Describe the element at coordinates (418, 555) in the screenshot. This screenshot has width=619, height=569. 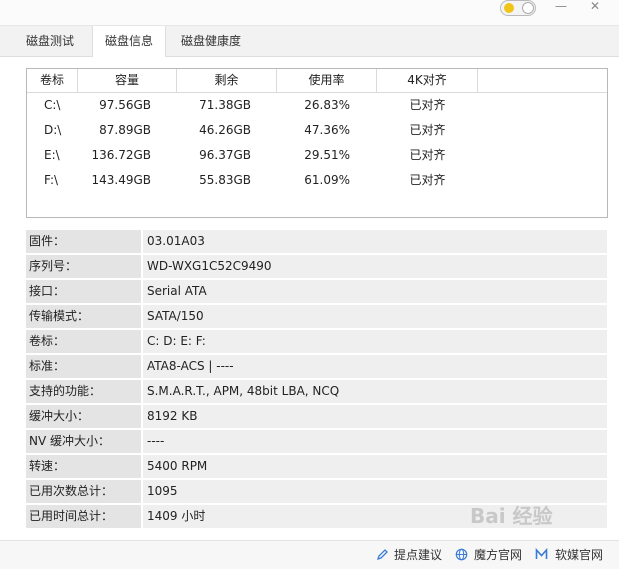
I see `feedback-link: 提点建议` at that location.